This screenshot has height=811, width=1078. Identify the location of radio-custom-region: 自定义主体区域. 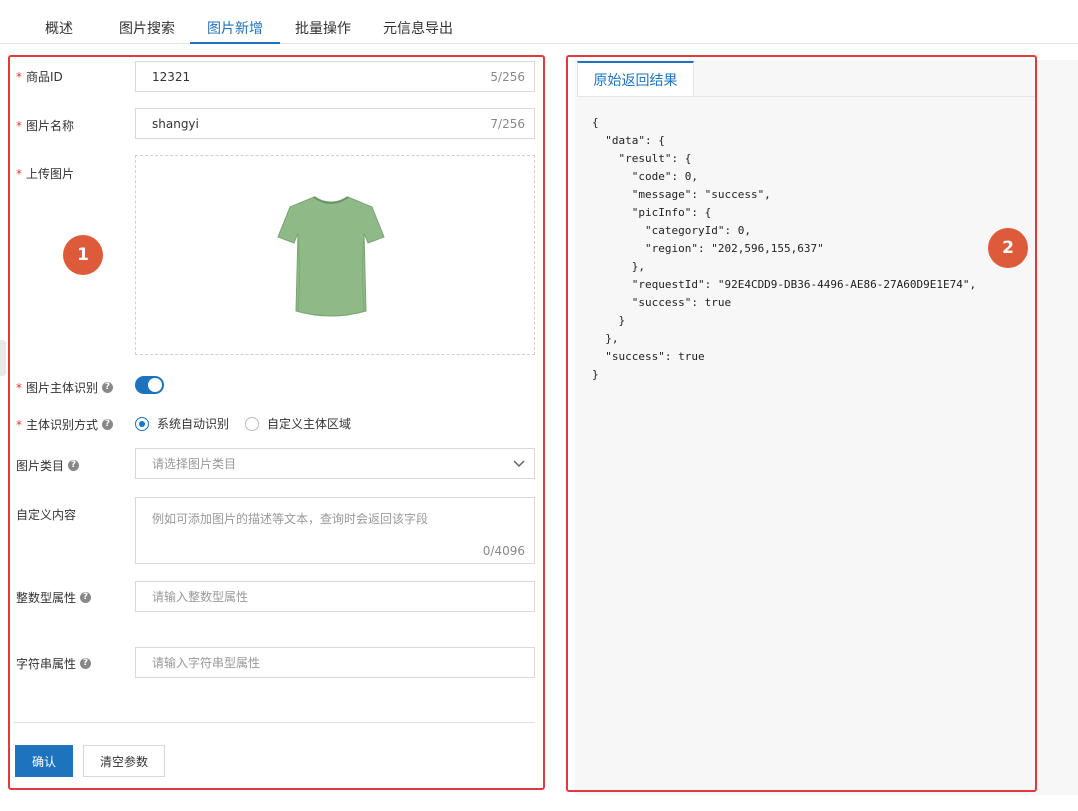
(298, 423).